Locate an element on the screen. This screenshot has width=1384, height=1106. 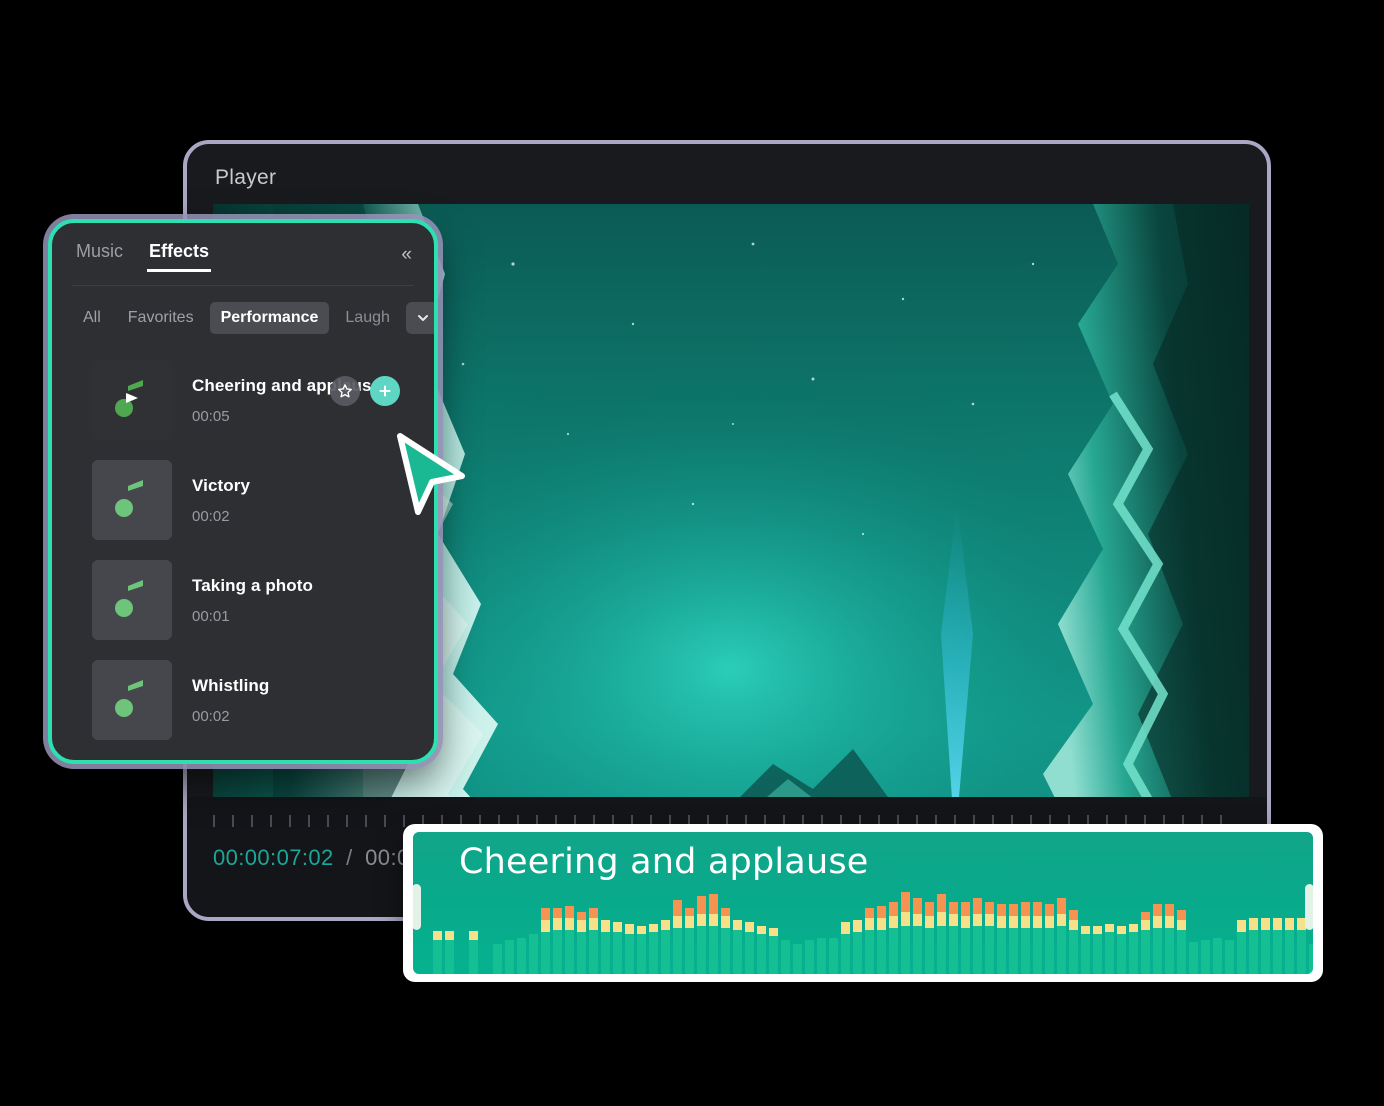
collapse-panel-icon: « is located at coordinates (406, 254).